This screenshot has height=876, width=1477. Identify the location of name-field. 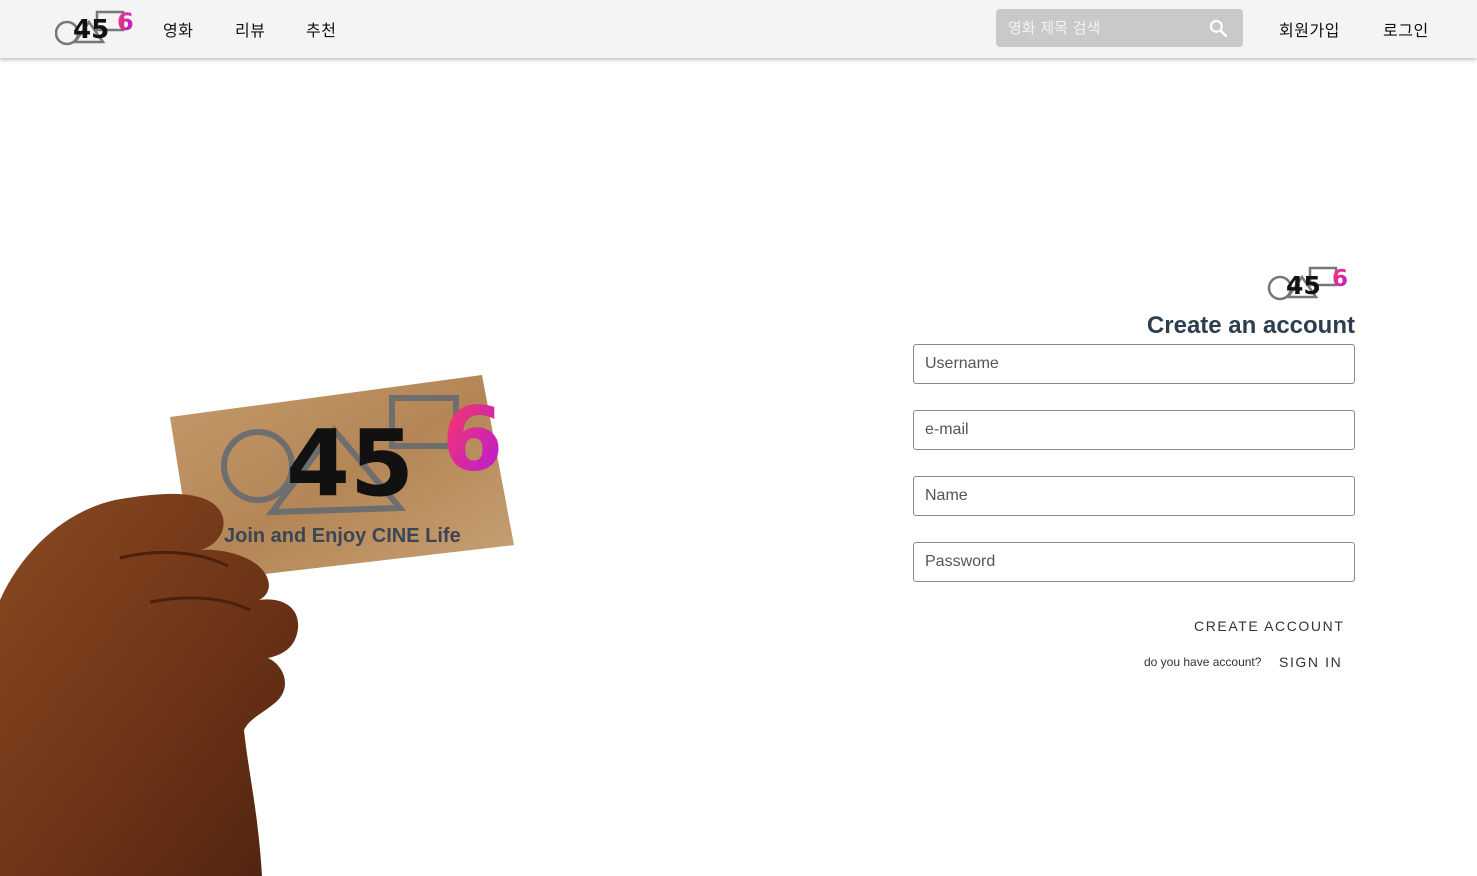
(1134, 496).